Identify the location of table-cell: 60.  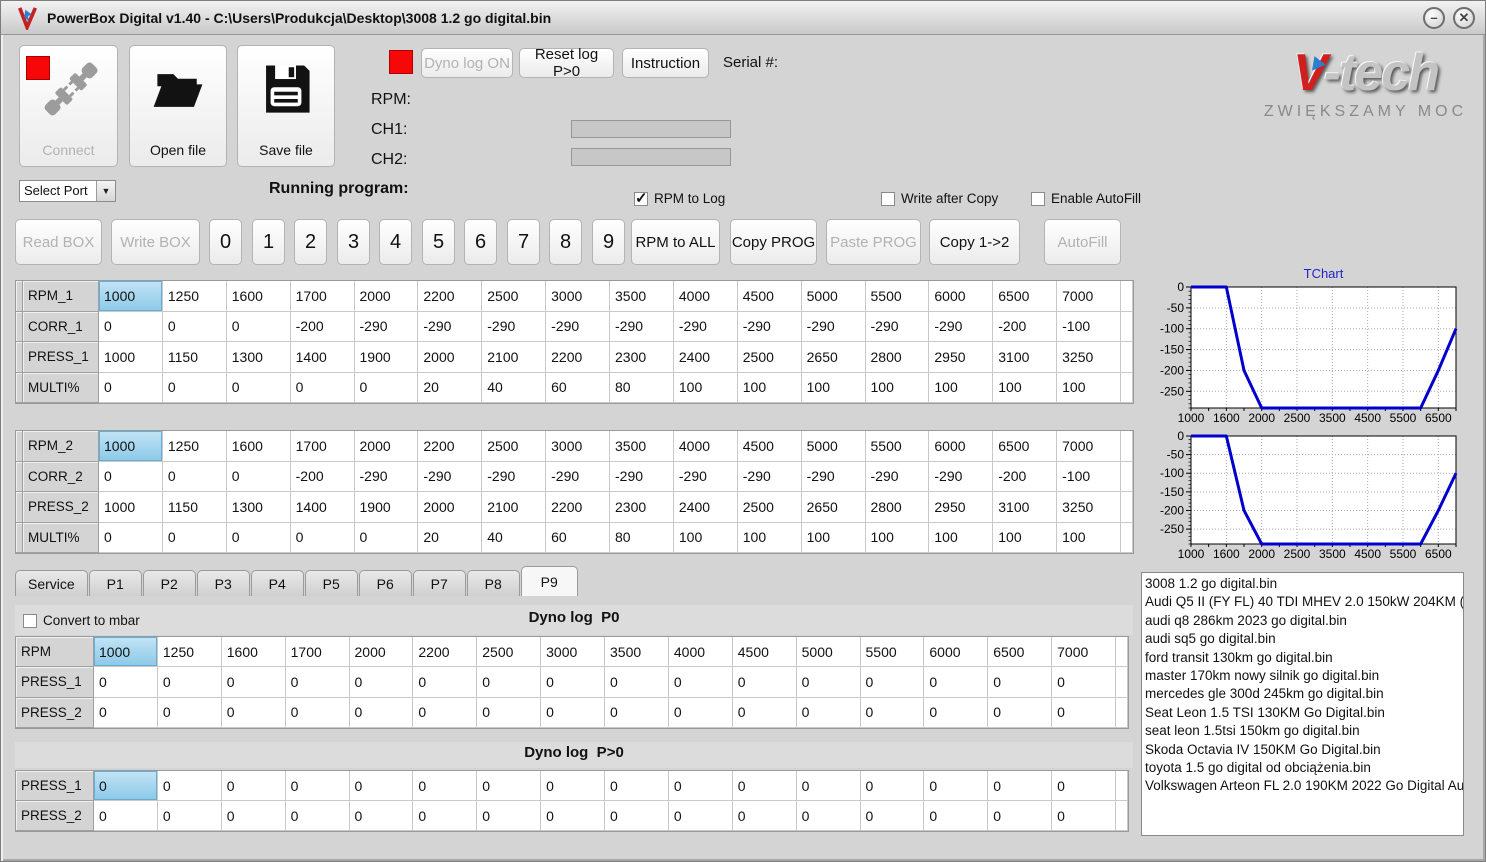
(578, 387).